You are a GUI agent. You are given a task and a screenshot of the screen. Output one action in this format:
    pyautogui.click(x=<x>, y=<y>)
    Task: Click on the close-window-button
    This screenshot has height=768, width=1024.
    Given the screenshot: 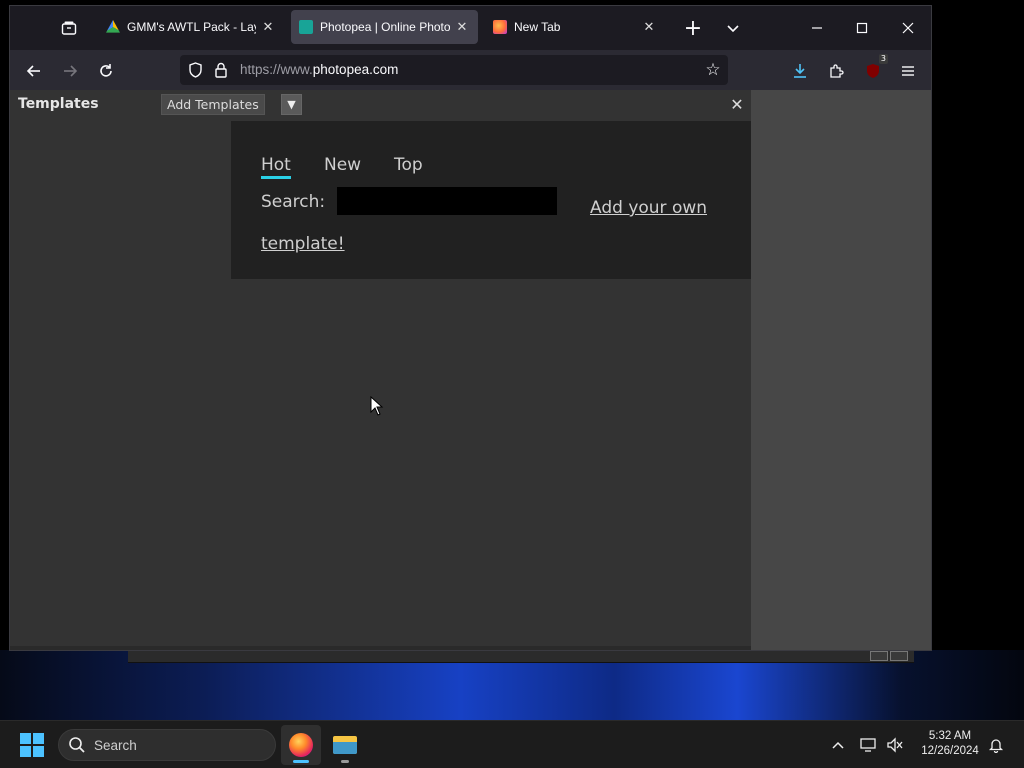 What is the action you would take?
    pyautogui.click(x=908, y=28)
    